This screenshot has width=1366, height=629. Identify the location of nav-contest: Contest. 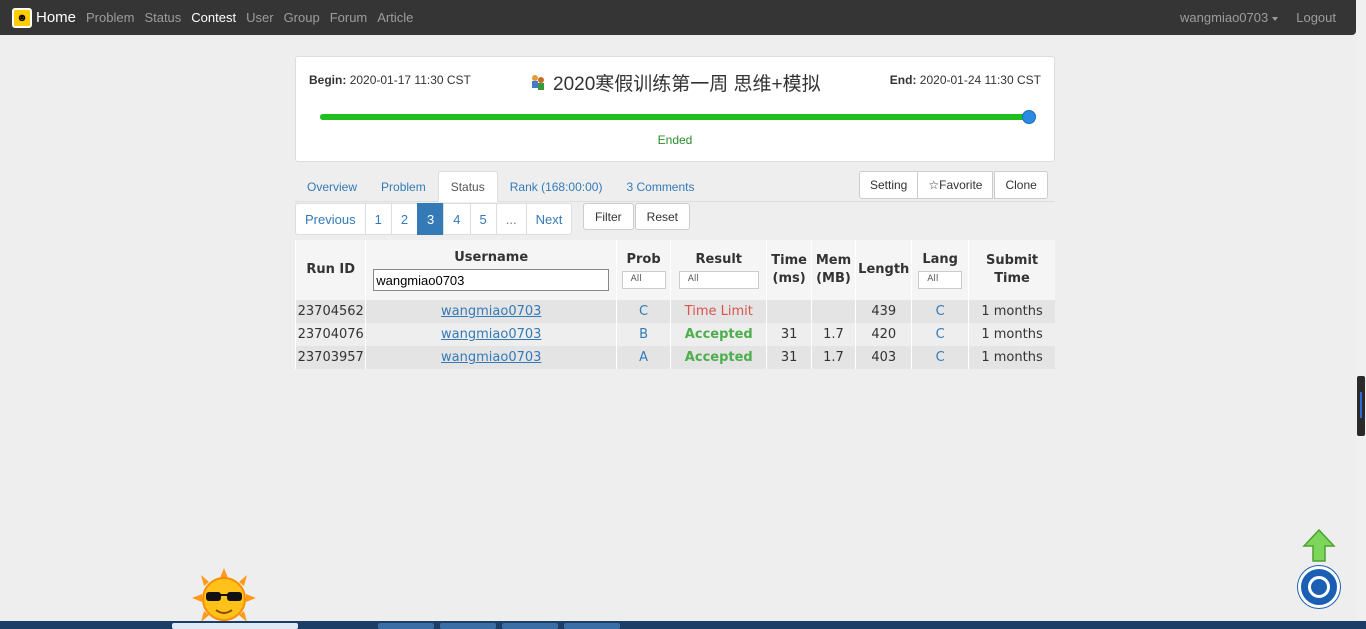
(213, 17).